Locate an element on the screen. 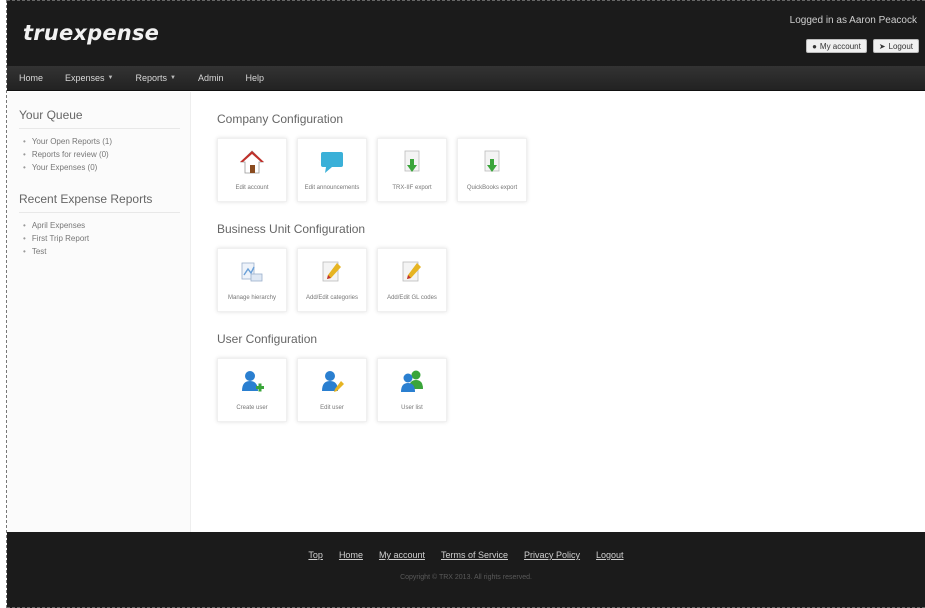  header-buttons: ● My account ➤ Logout is located at coordinates (862, 46).